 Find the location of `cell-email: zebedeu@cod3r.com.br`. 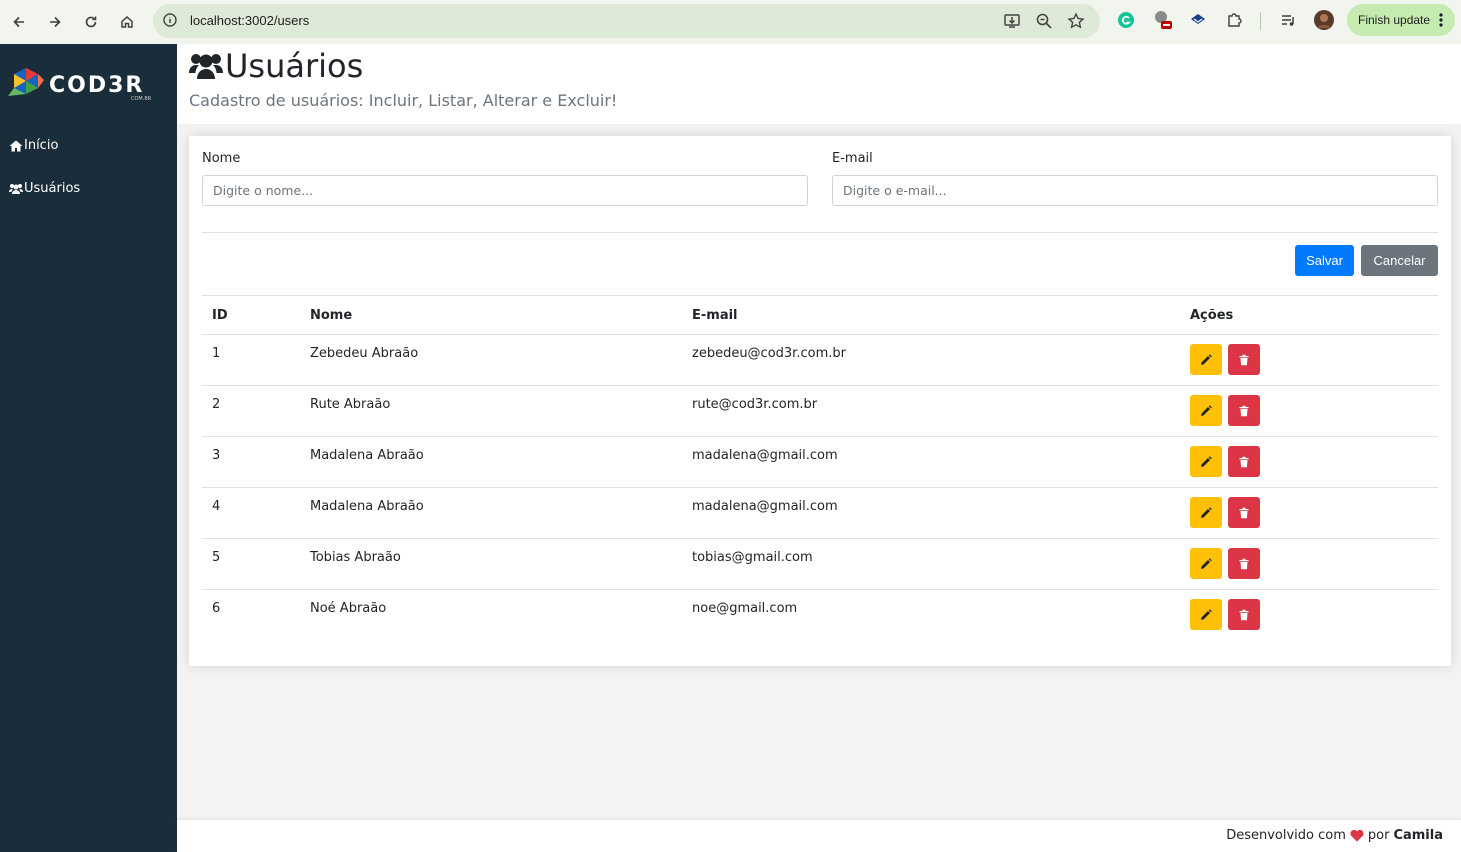

cell-email: zebedeu@cod3r.com.br is located at coordinates (769, 353).